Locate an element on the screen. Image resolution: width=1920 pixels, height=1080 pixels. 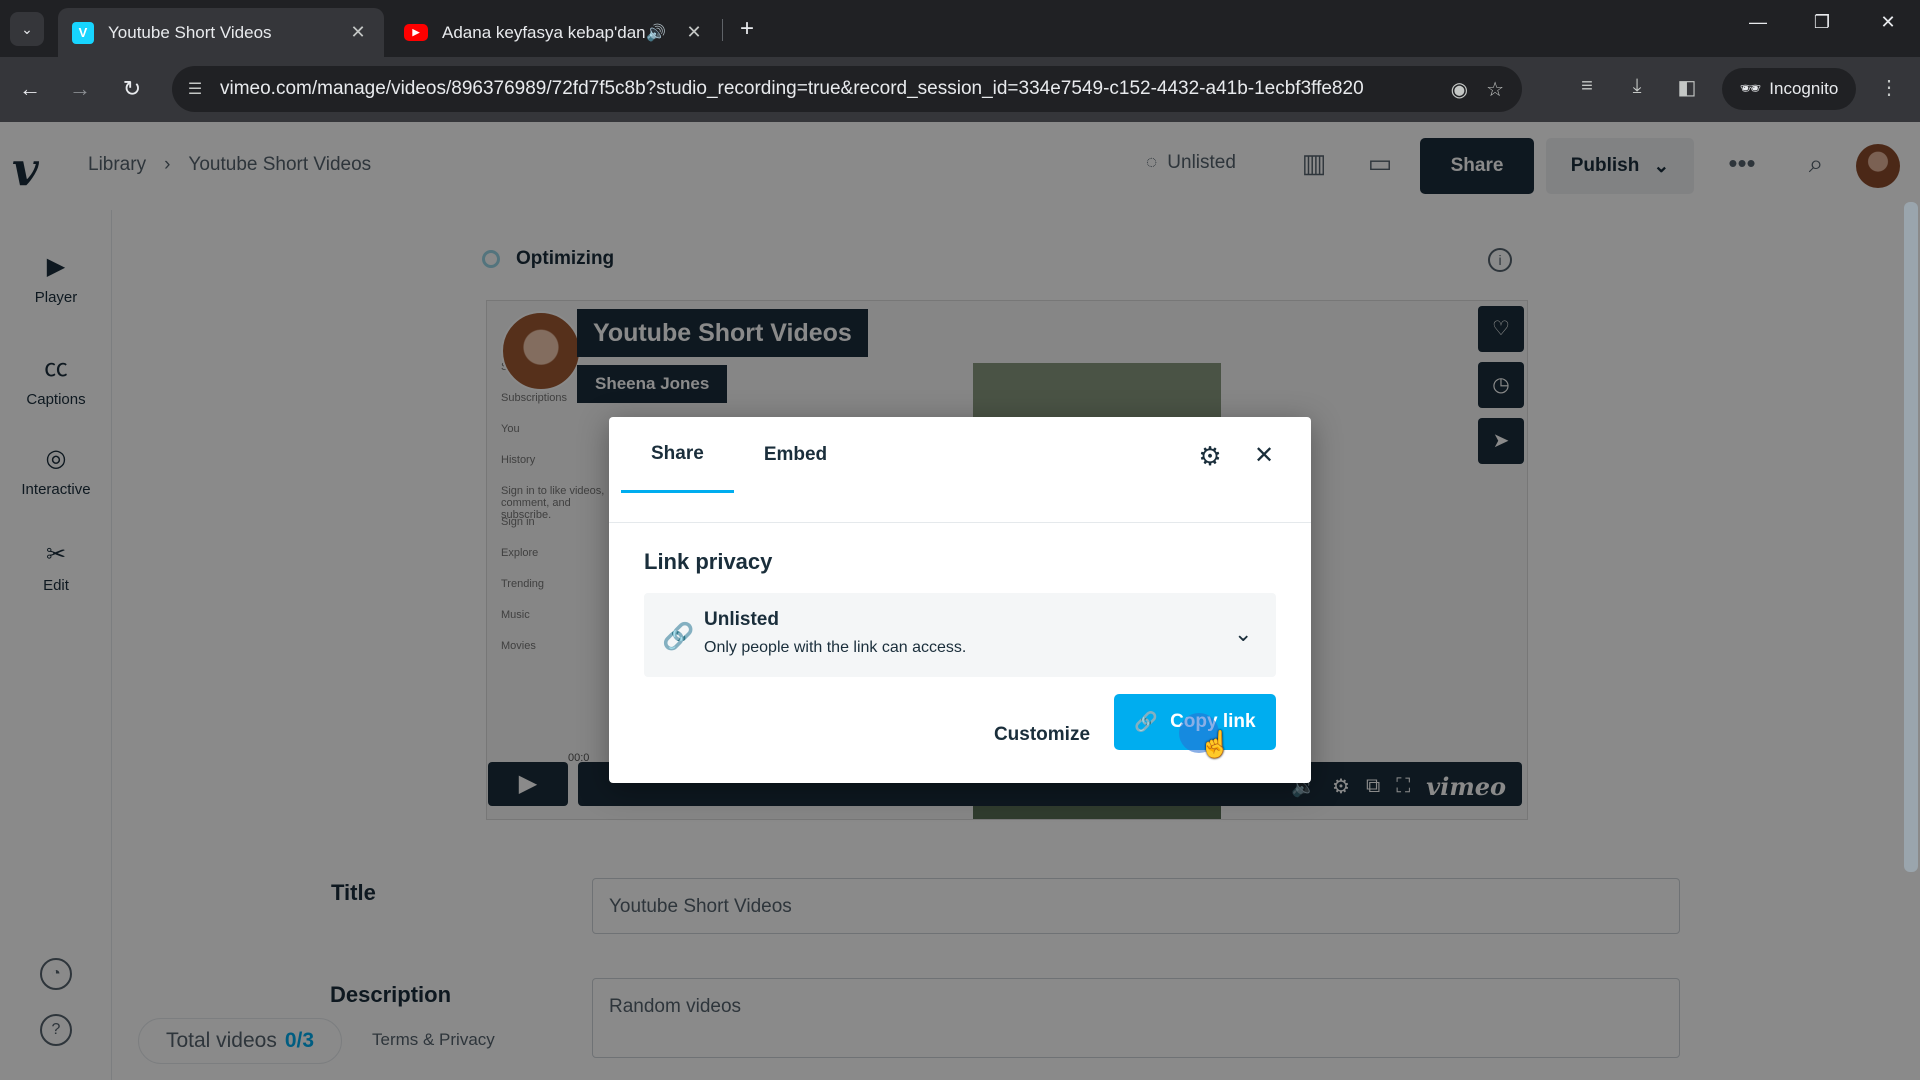
tab-title: Adana keyfasya kebap'dan is located at coordinates (544, 32).